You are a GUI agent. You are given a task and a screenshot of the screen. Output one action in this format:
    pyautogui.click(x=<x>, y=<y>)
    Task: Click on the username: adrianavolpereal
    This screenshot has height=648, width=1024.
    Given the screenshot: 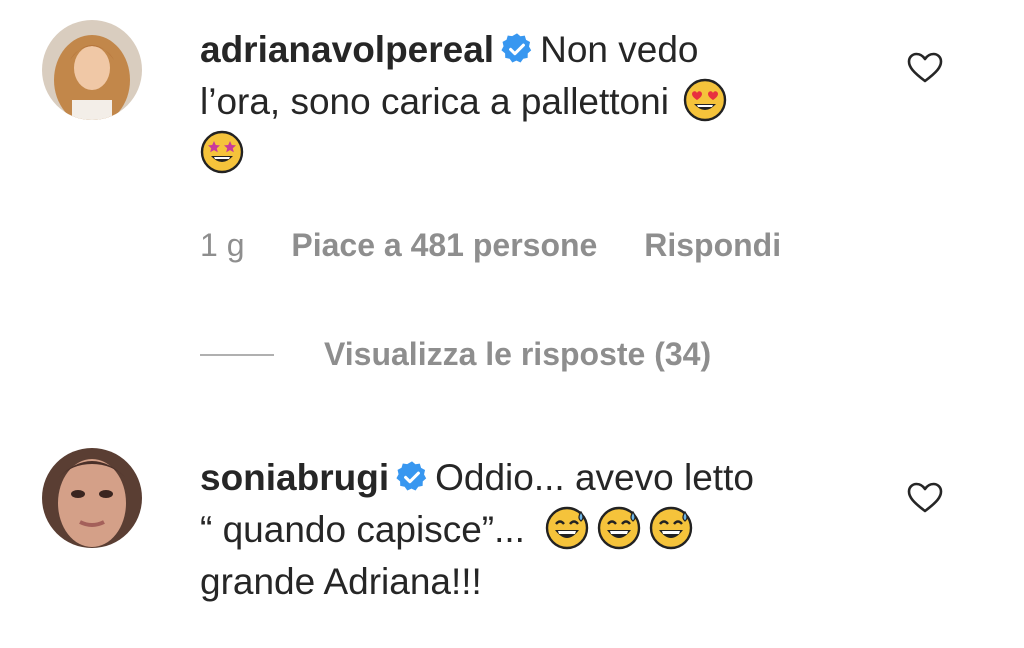 What is the action you would take?
    pyautogui.click(x=347, y=49)
    